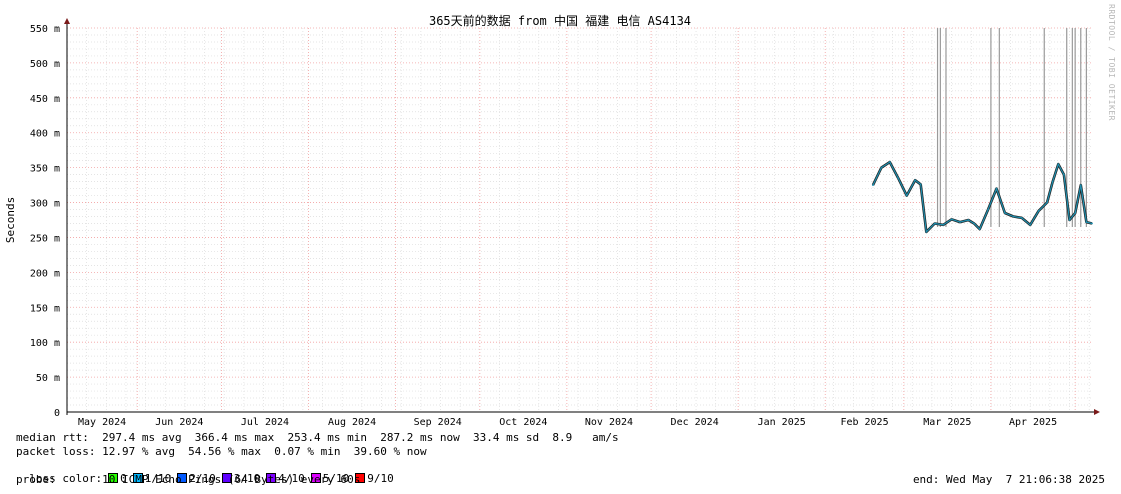  Describe the element at coordinates (523, 422) in the screenshot. I see `x-tick-label: Oct 2024` at that location.